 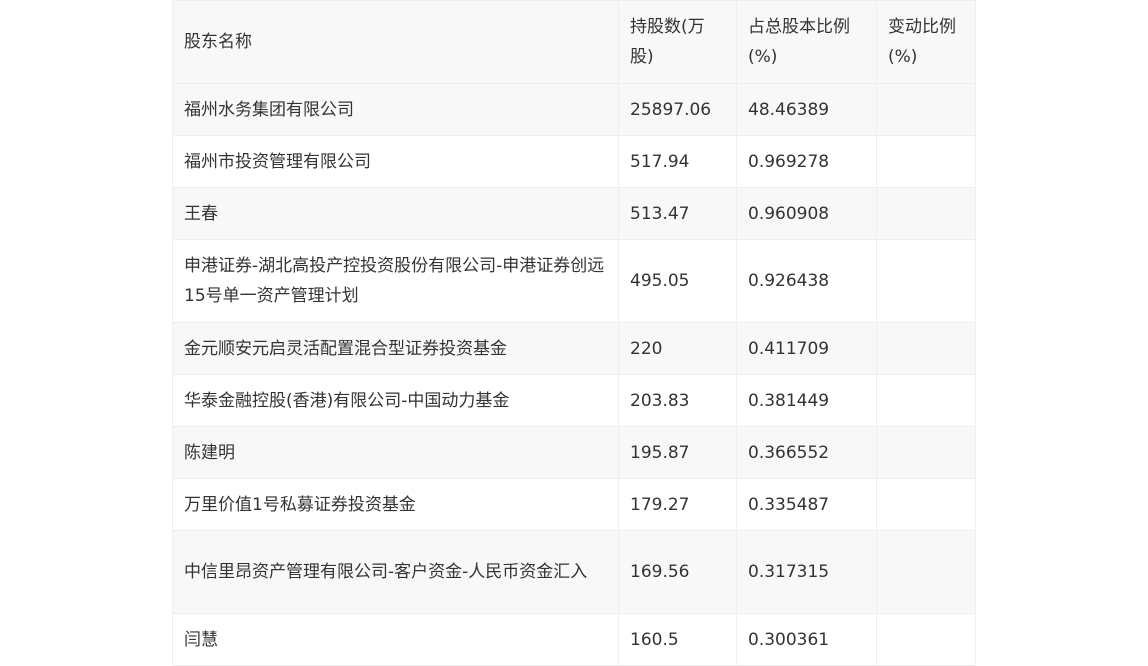 I want to click on table-row: 福州水务集团有限公司 25897.06 48.46389, so click(x=574, y=109).